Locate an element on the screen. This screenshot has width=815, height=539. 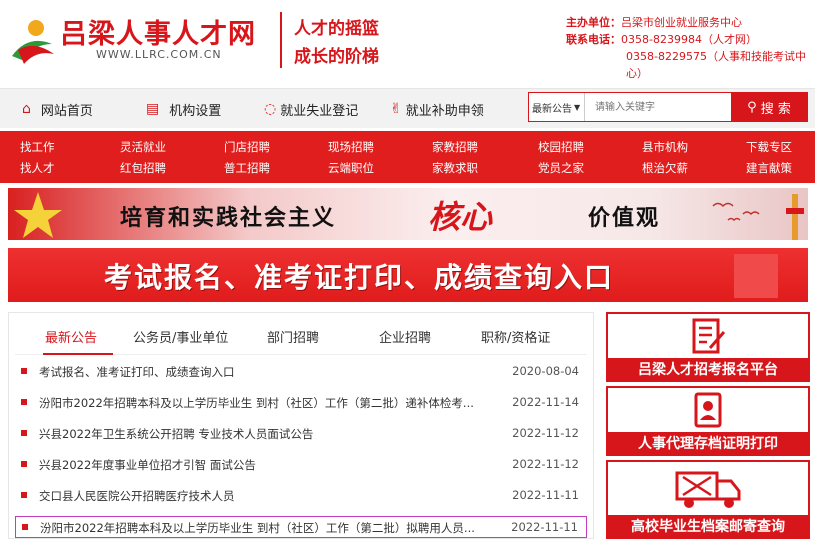
card-label: 高校毕业生档案邮寄查询 is located at coordinates (708, 526).